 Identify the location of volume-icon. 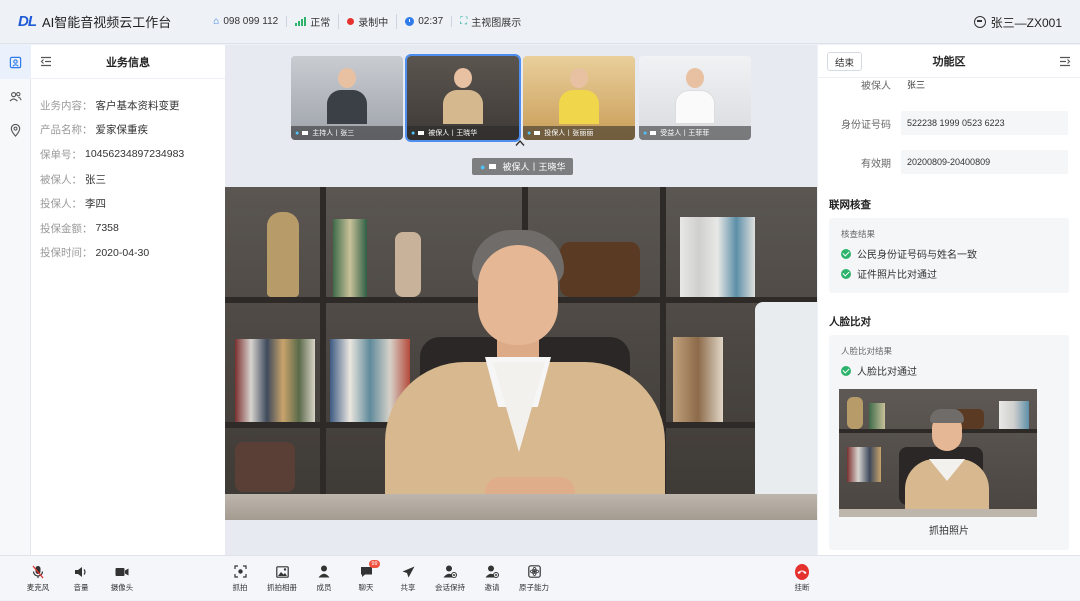
(81, 572).